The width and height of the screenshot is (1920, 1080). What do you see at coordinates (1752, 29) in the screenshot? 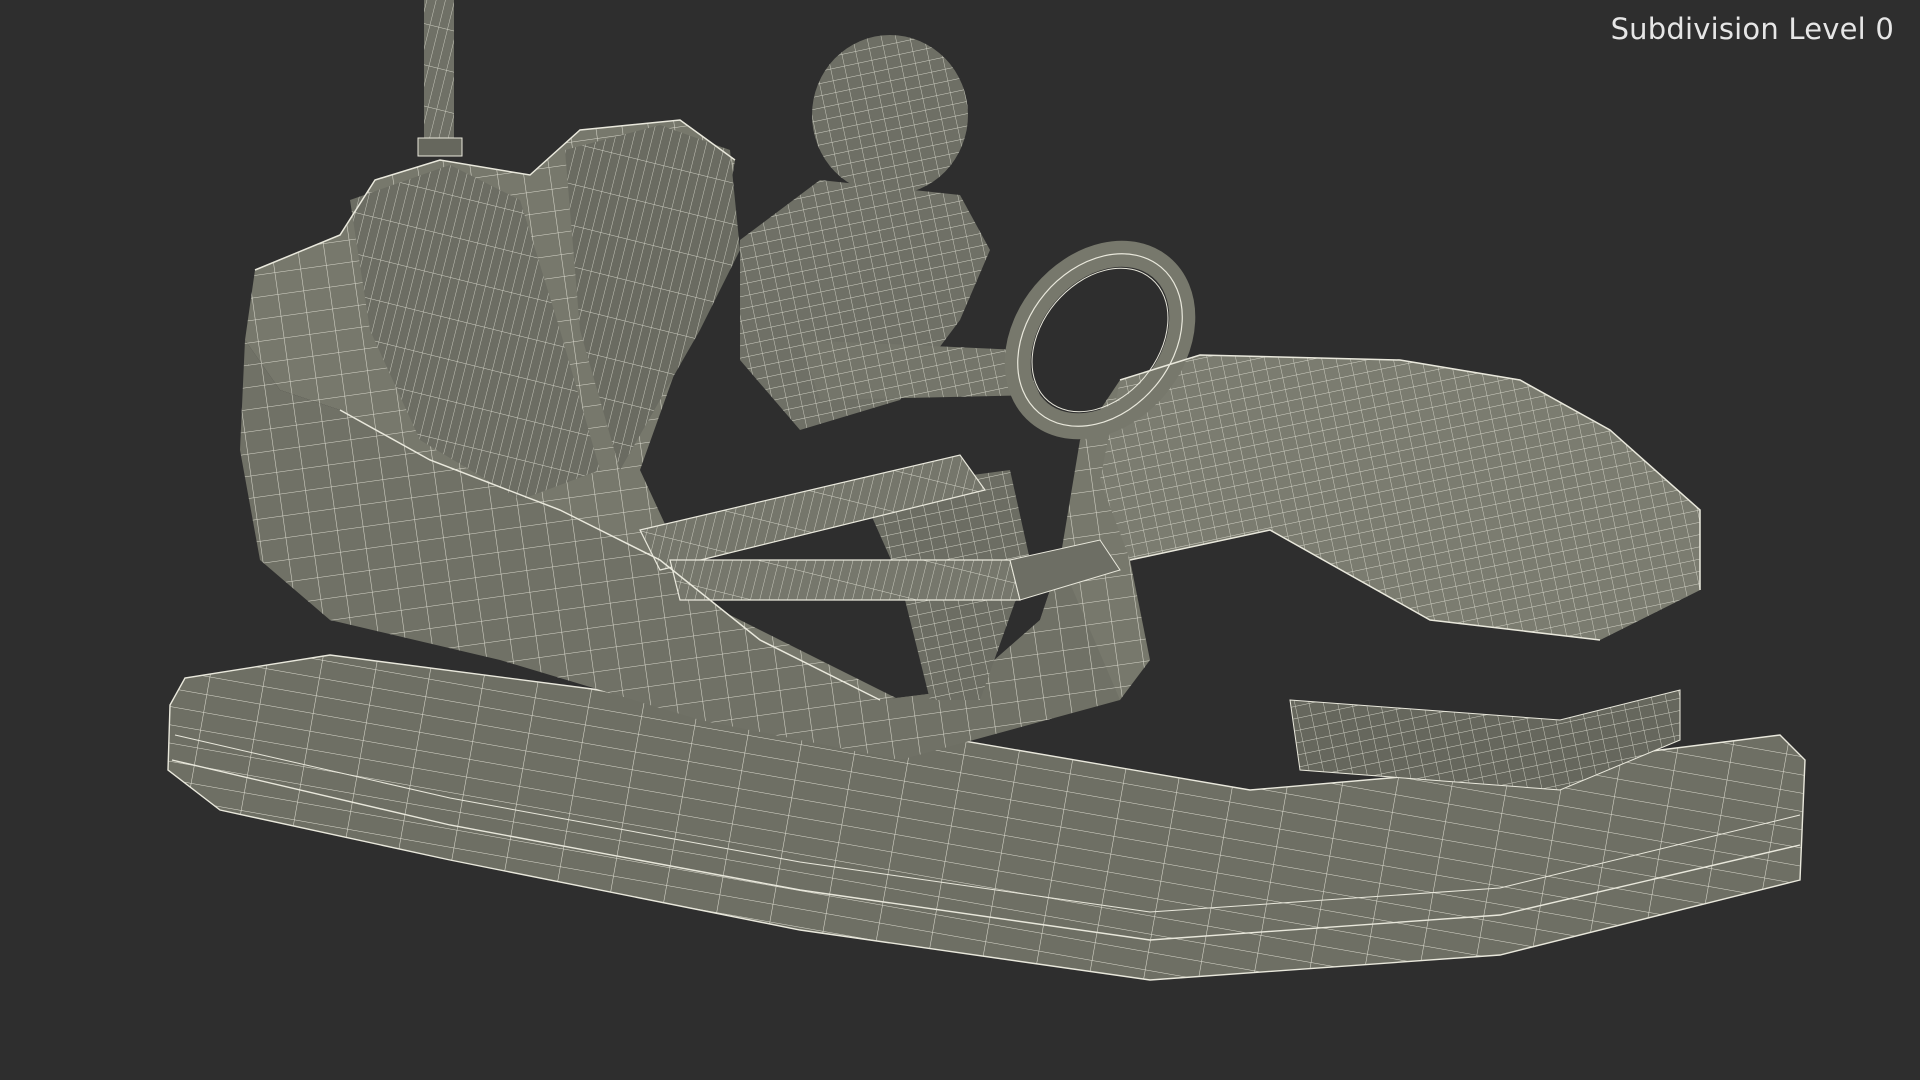
I see `subdivision-level-label: Subdivision Level 0` at bounding box center [1752, 29].